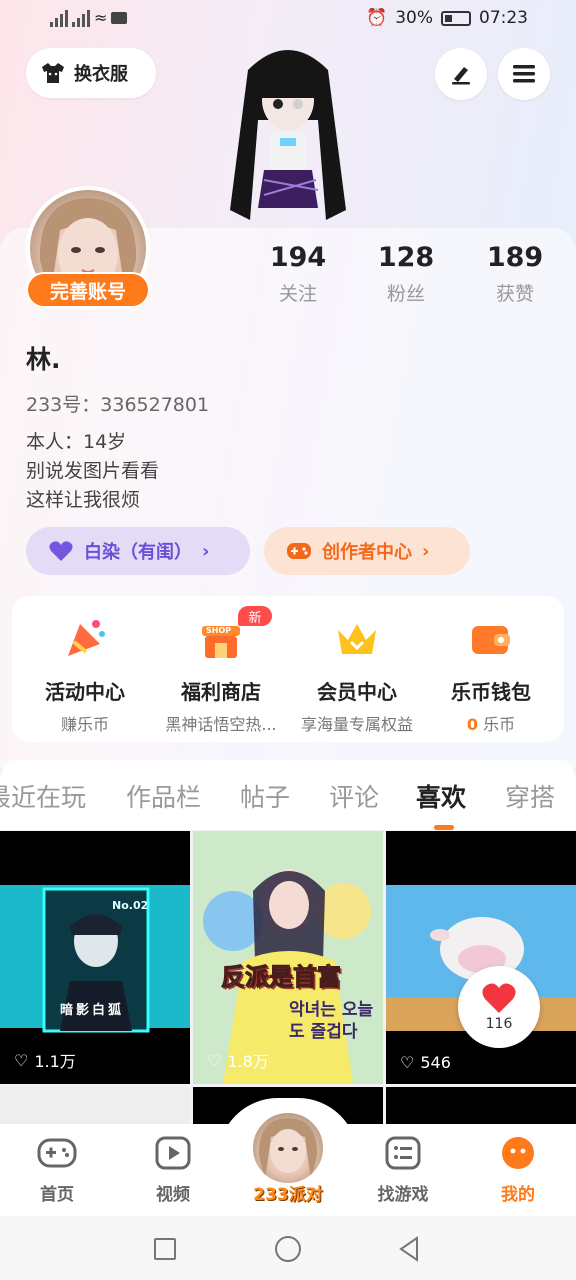  I want to click on following-label: 关注, so click(297, 294).